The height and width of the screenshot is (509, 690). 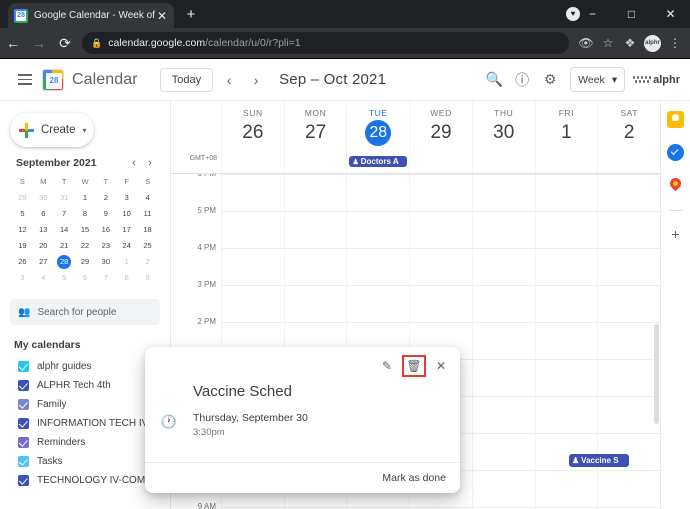 What do you see at coordinates (85, 214) in the screenshot?
I see `mini-day-cell: 8` at bounding box center [85, 214].